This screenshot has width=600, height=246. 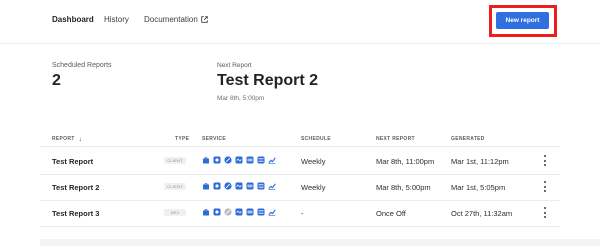 What do you see at coordinates (300, 146) in the screenshot?
I see `header-divider` at bounding box center [300, 146].